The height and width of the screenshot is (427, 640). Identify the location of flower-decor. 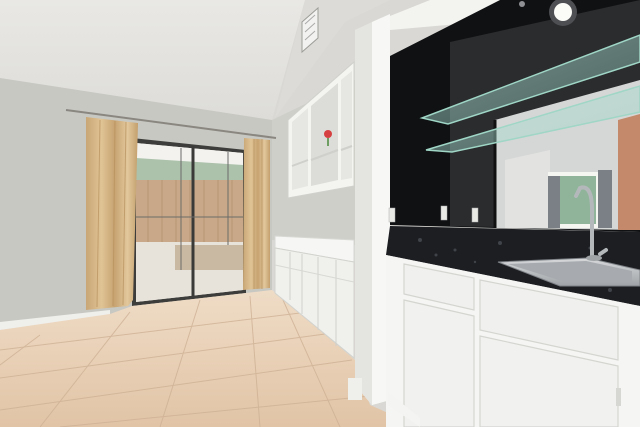
(328, 134).